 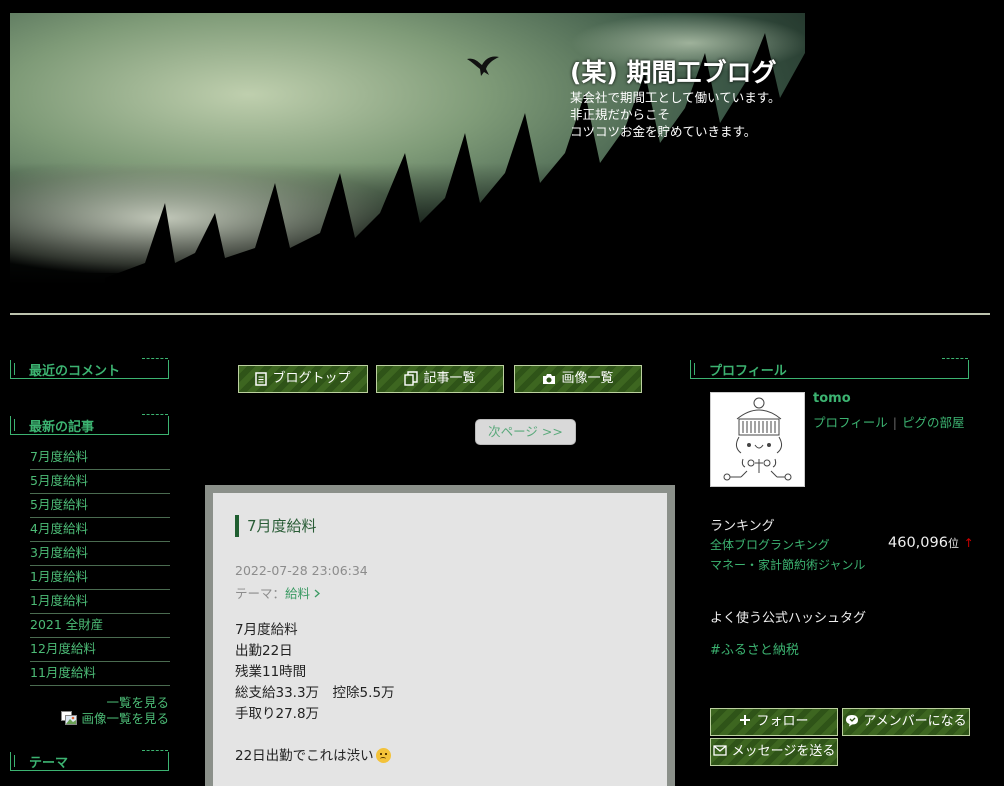 I want to click on image-icon, so click(x=69, y=718).